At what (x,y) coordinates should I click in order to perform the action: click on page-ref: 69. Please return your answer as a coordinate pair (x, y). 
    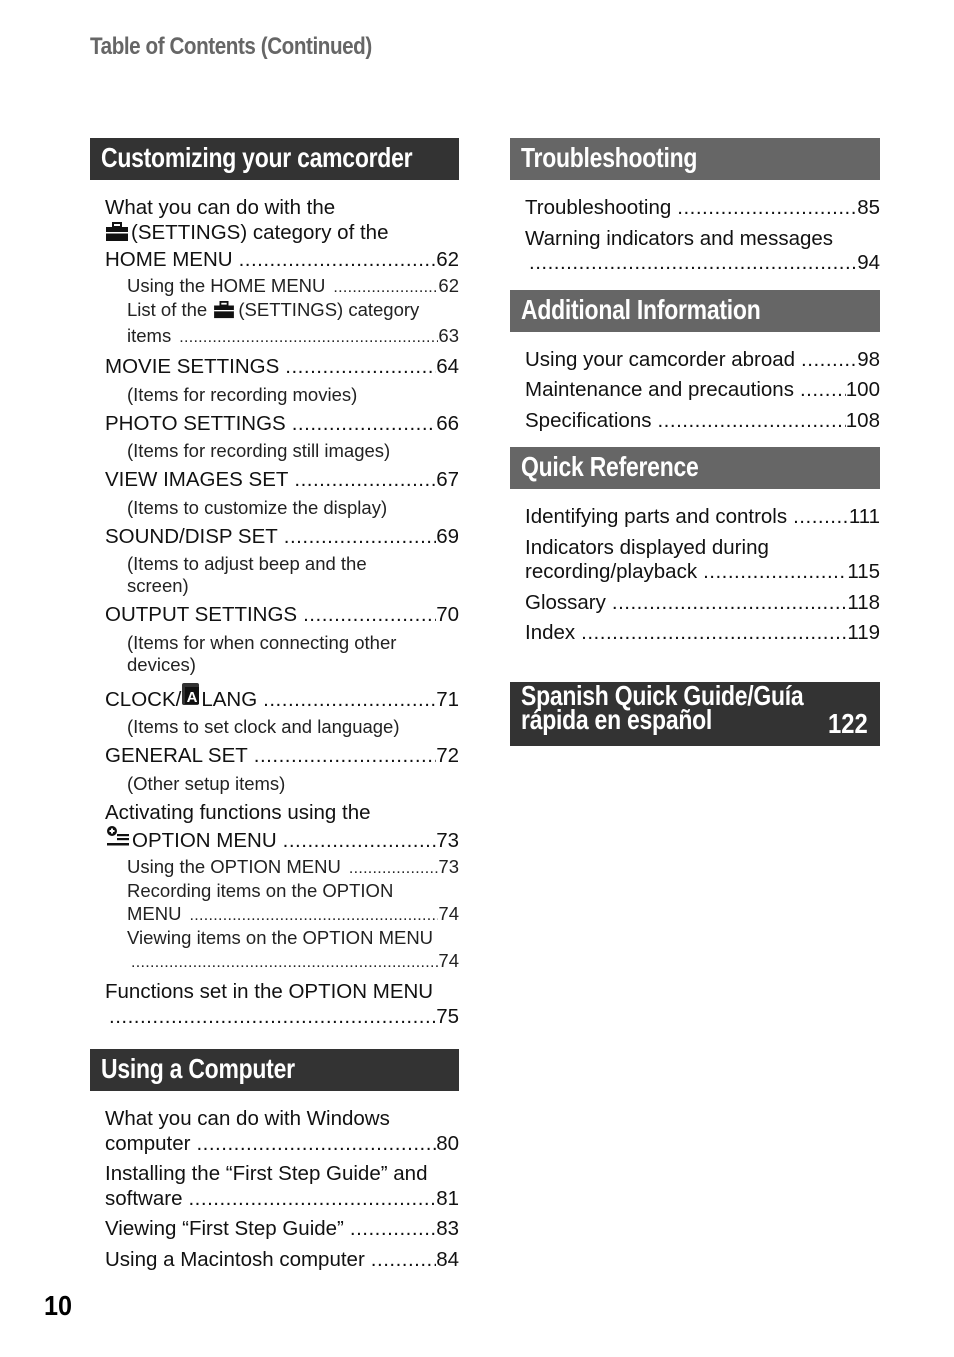
    Looking at the image, I should click on (447, 536).